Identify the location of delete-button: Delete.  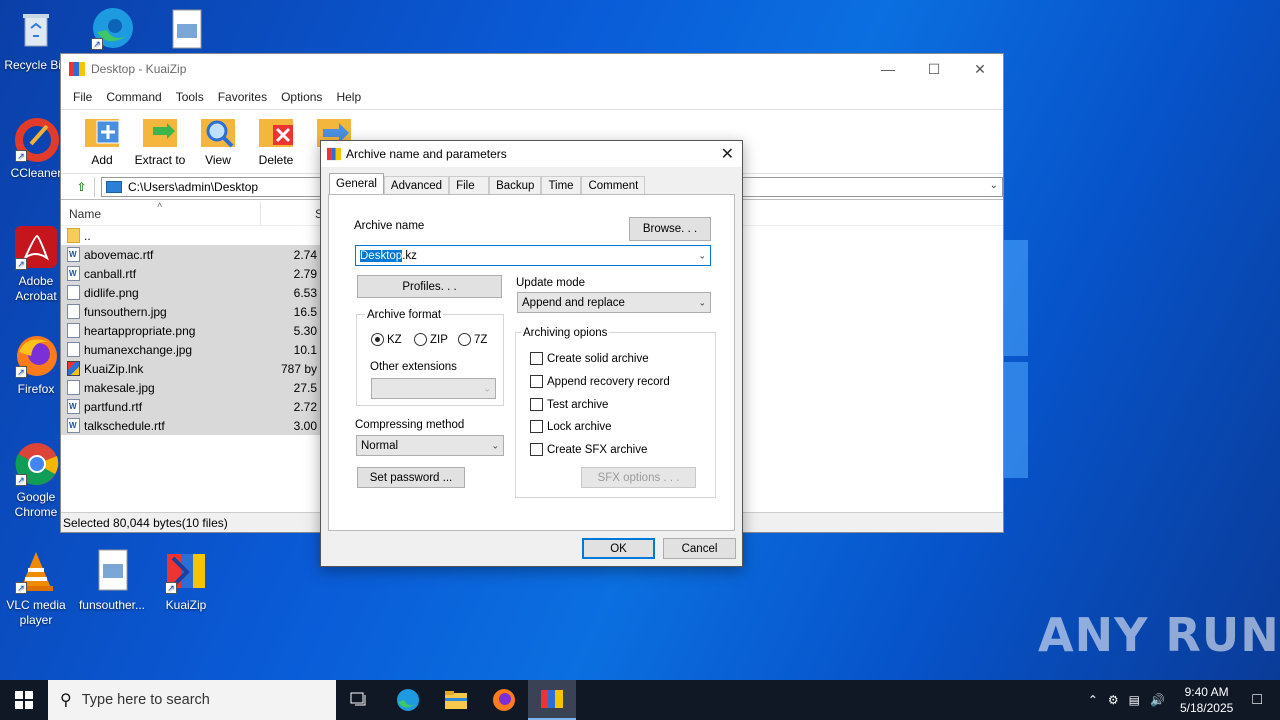
(276, 141).